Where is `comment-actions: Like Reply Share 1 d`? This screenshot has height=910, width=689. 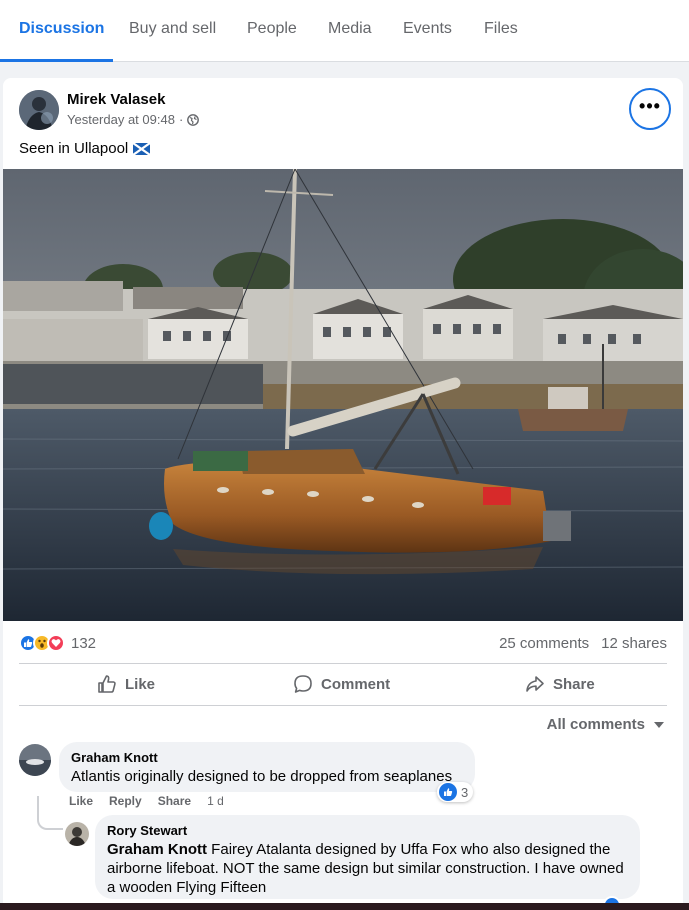
comment-actions: Like Reply Share 1 d is located at coordinates (146, 801).